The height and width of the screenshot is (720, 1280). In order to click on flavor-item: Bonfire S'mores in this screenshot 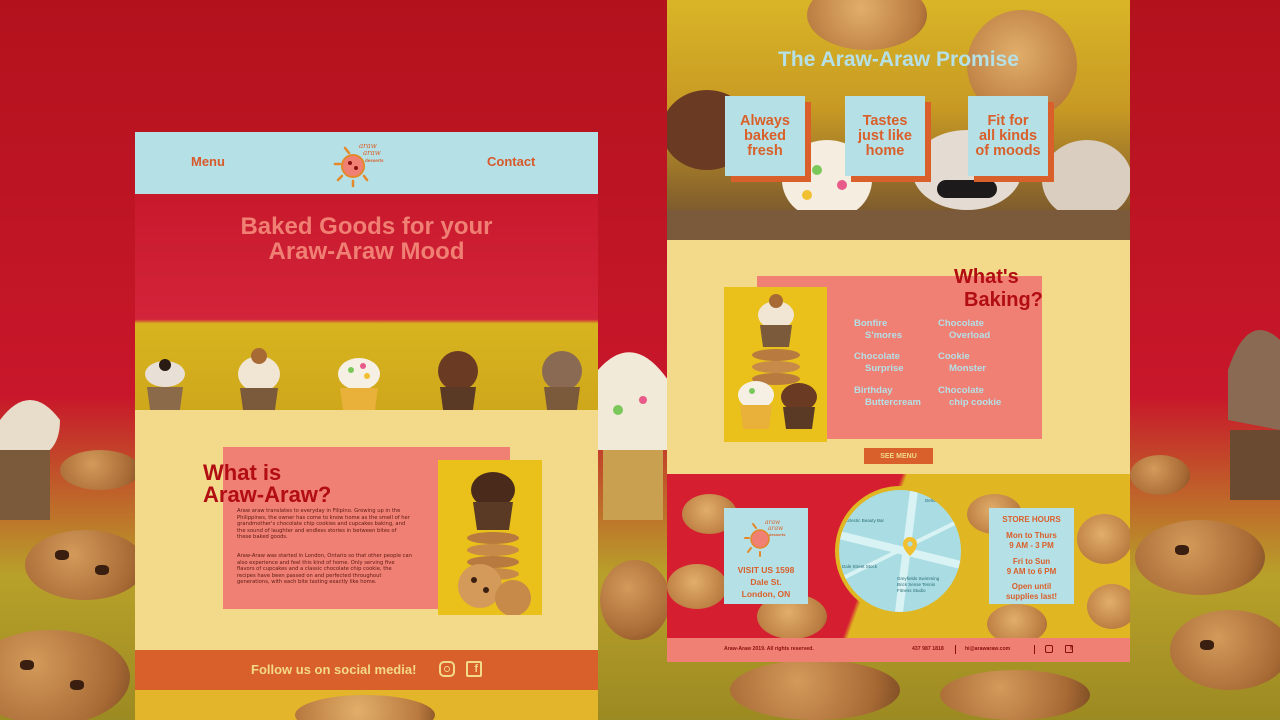, I will do `click(878, 330)`.